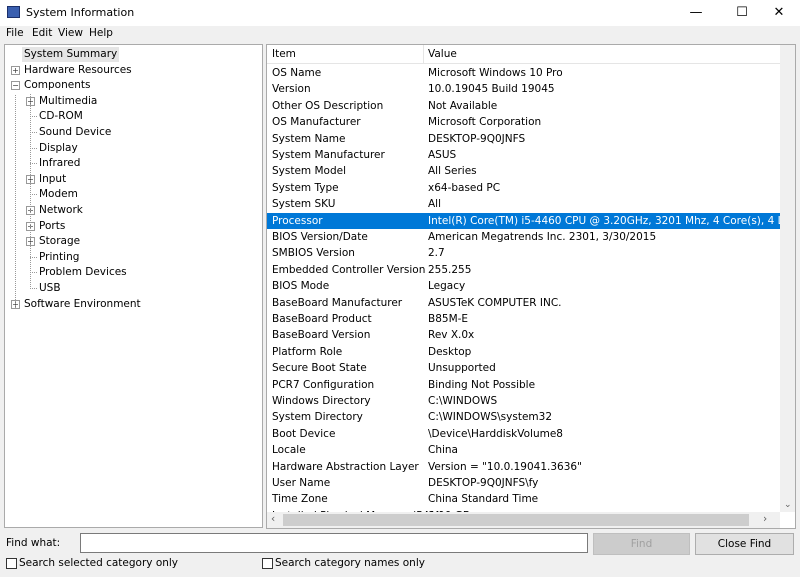 The width and height of the screenshot is (800, 577). What do you see at coordinates (345, 466) in the screenshot?
I see `item-cell: Hardware Abstraction Layer` at bounding box center [345, 466].